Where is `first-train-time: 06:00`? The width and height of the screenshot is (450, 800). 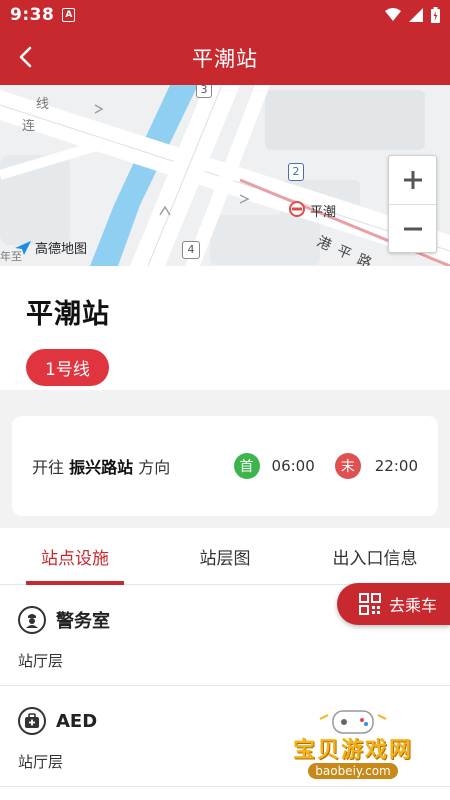
first-train-time: 06:00 is located at coordinates (293, 466).